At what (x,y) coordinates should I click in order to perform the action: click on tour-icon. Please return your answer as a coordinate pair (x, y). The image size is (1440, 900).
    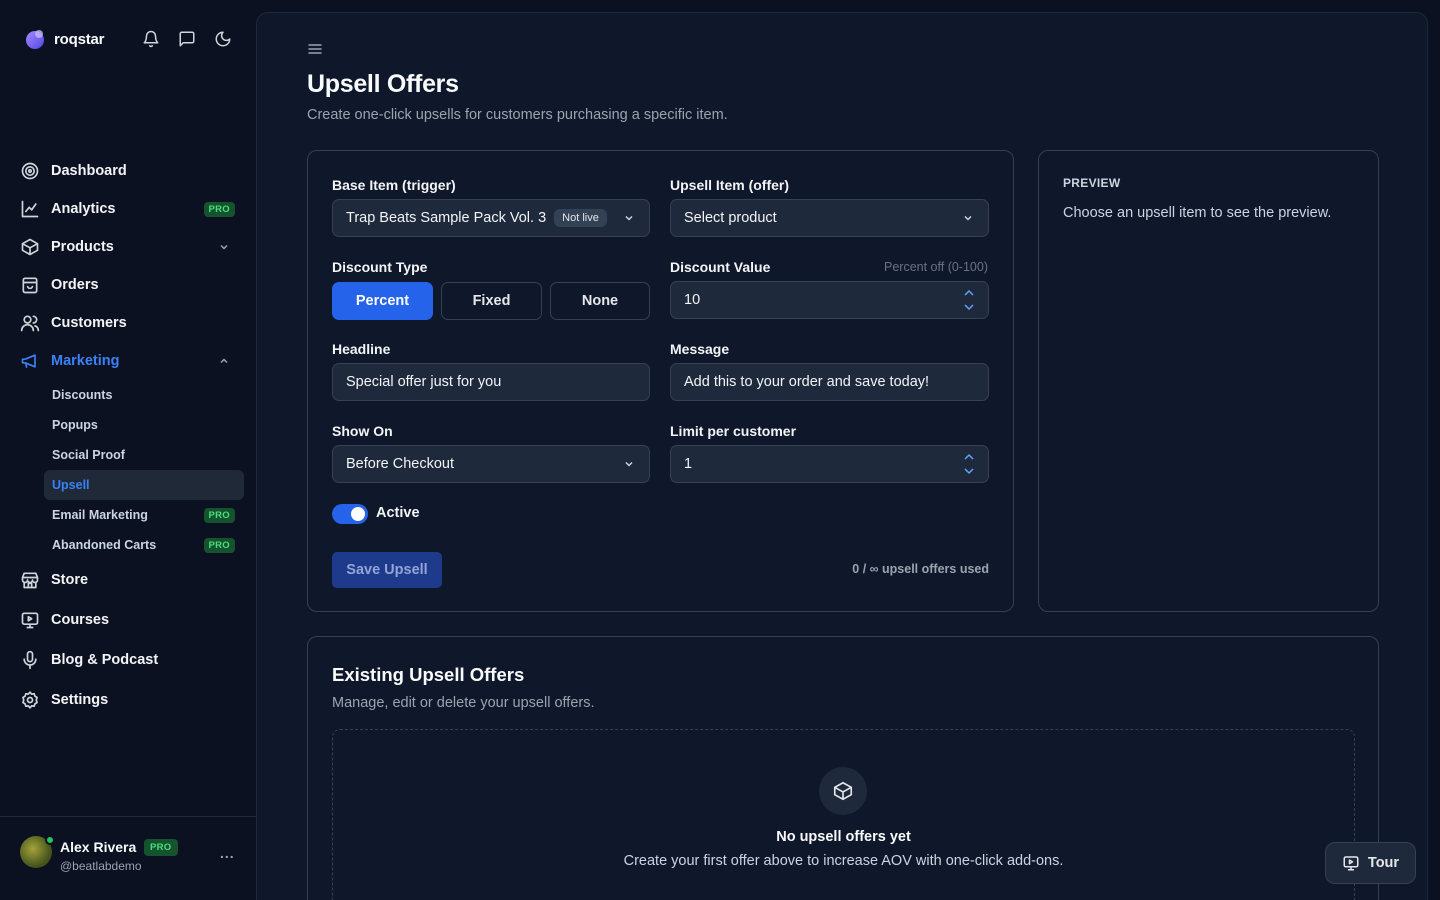
    Looking at the image, I should click on (1351, 863).